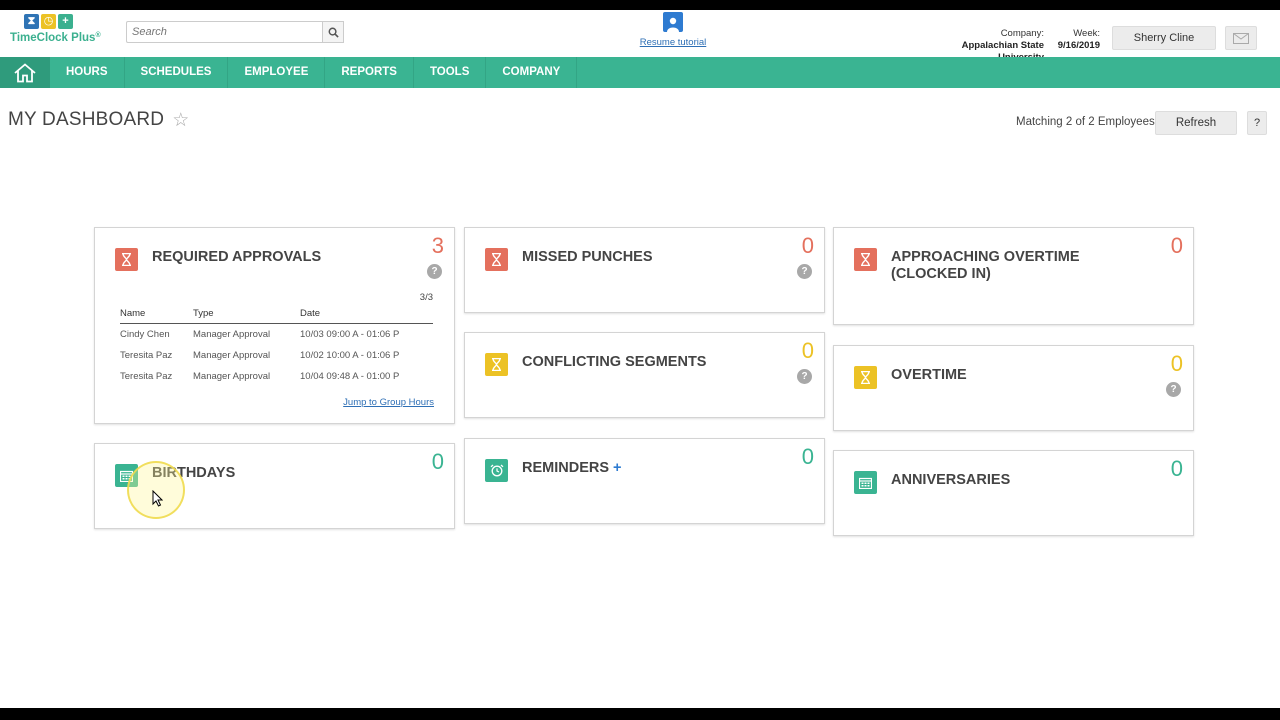 The width and height of the screenshot is (1280, 720). Describe the element at coordinates (644, 481) in the screenshot. I see `widget-reminders: REMINDERS + 0` at that location.